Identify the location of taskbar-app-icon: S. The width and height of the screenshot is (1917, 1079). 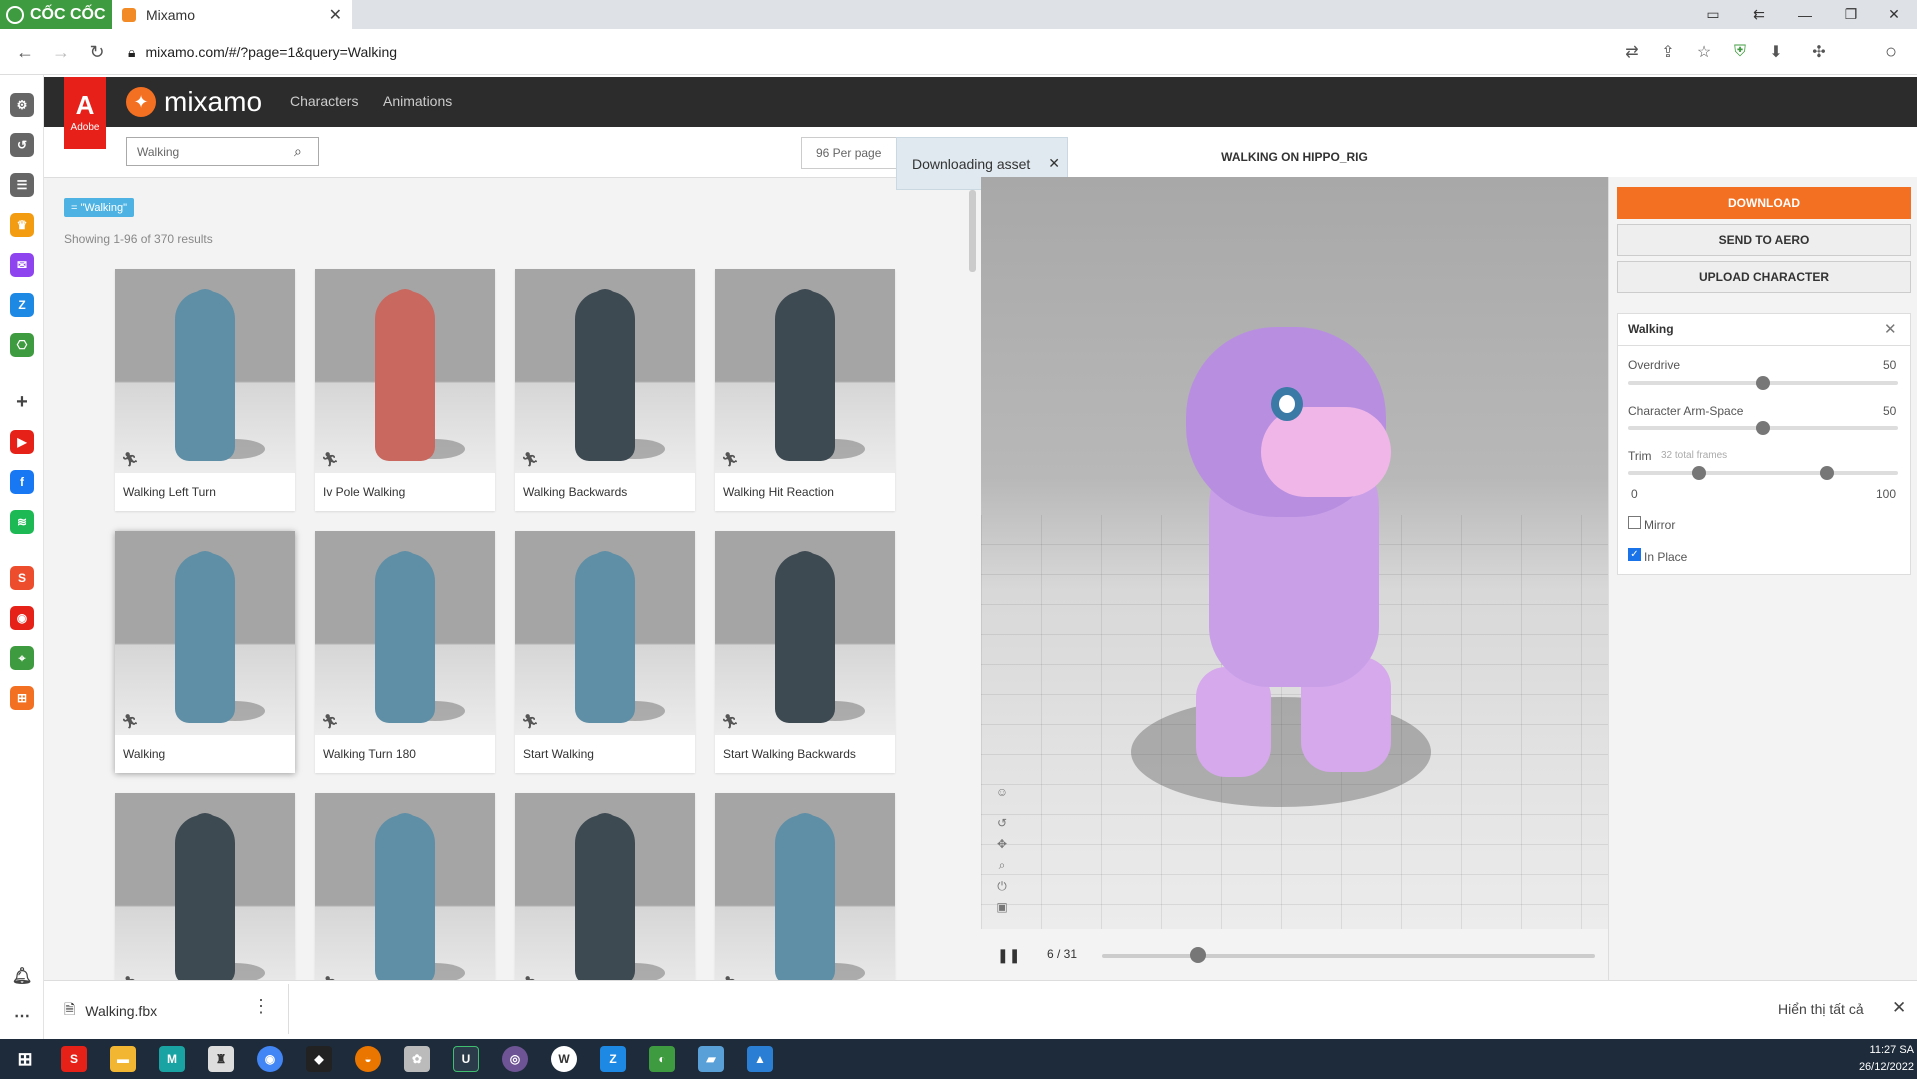
(74, 1059).